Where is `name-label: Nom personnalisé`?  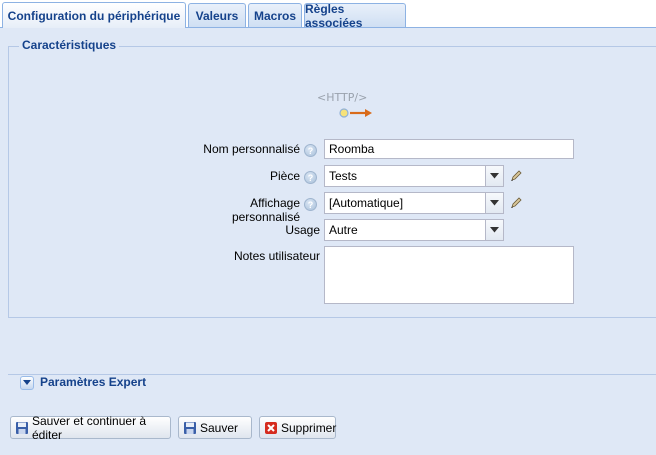 name-label: Nom personnalisé is located at coordinates (251, 149).